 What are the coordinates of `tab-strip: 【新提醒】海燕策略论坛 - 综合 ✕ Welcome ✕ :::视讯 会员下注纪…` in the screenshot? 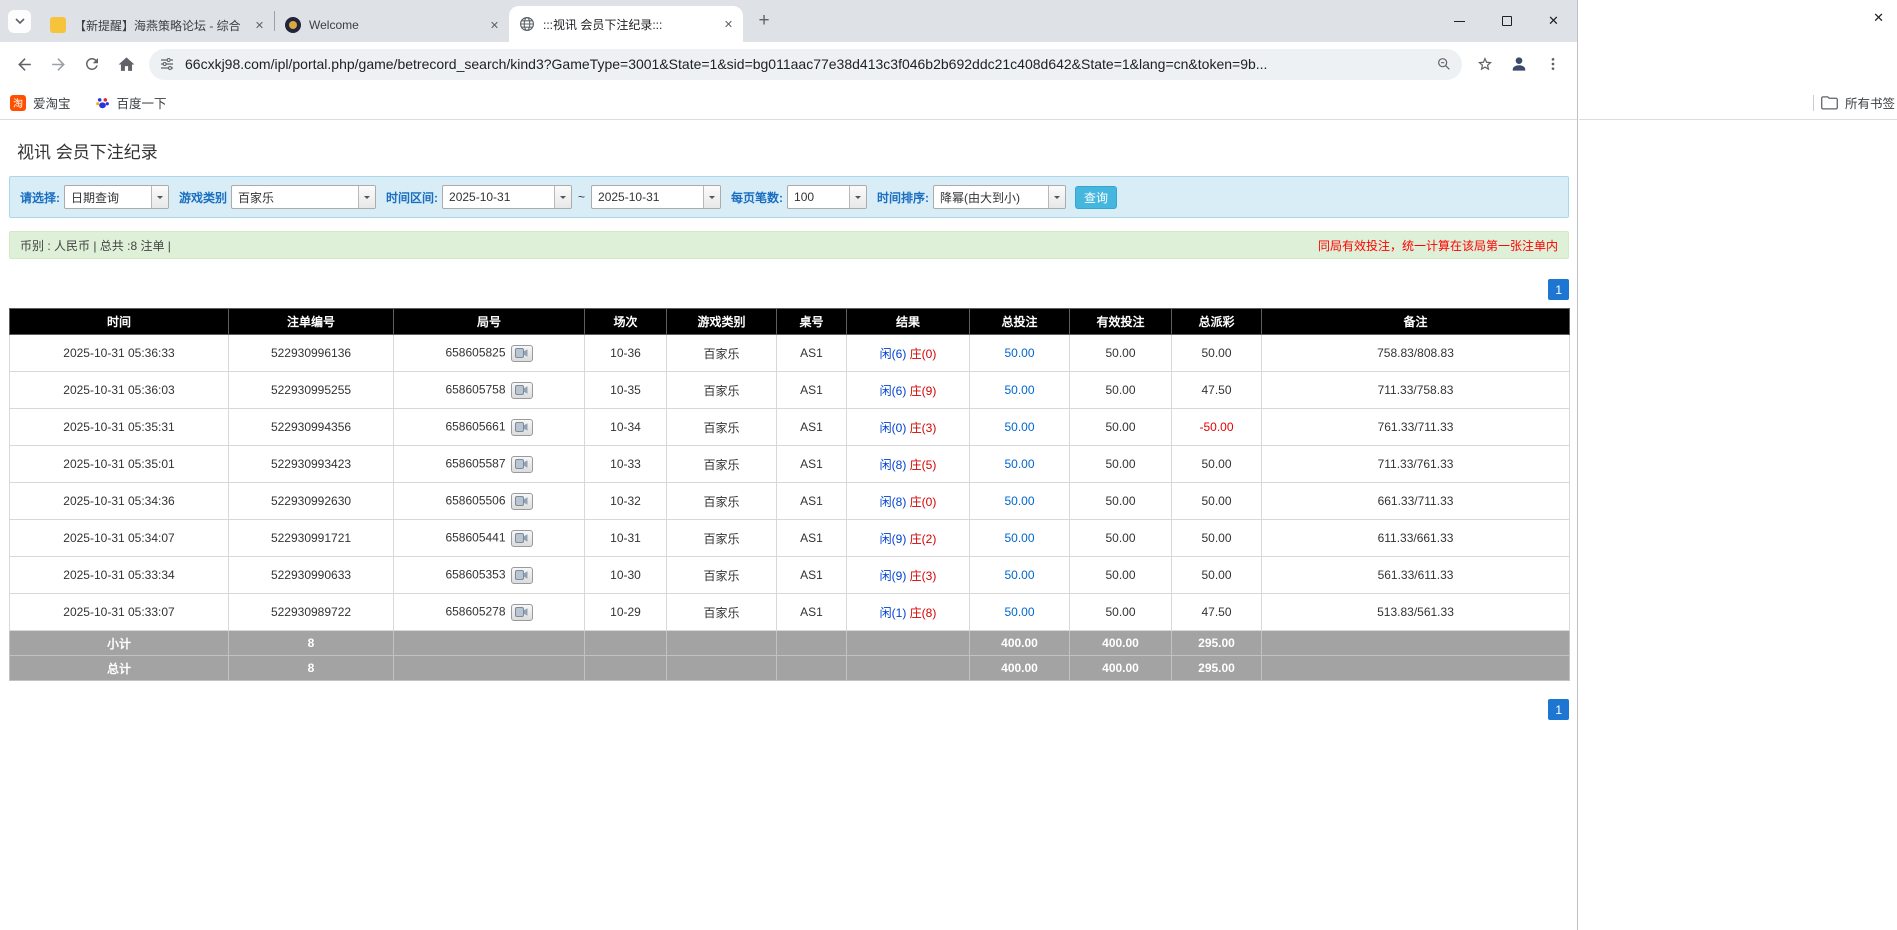 It's located at (788, 21).